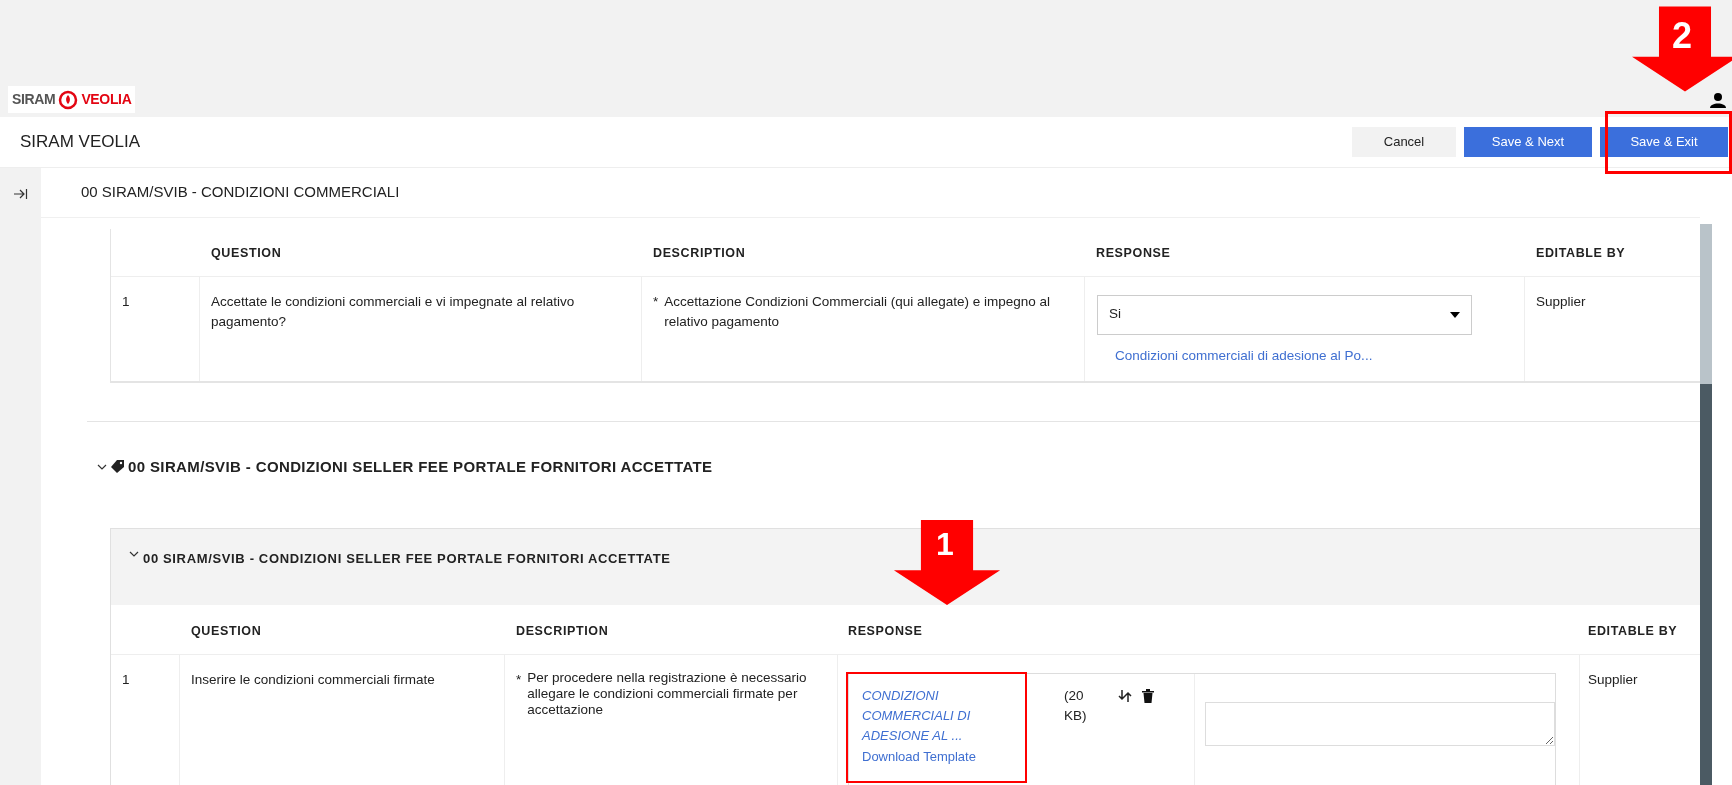  What do you see at coordinates (945, 544) in the screenshot?
I see `callout-number: 1` at bounding box center [945, 544].